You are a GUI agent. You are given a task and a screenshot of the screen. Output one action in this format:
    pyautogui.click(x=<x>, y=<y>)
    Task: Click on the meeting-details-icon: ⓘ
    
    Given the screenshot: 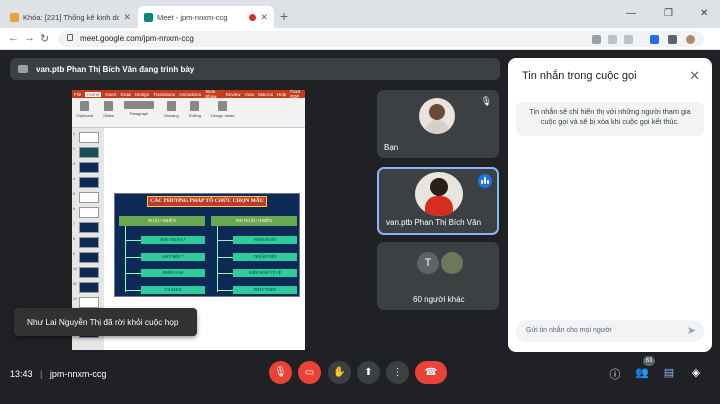 What is the action you would take?
    pyautogui.click(x=615, y=373)
    